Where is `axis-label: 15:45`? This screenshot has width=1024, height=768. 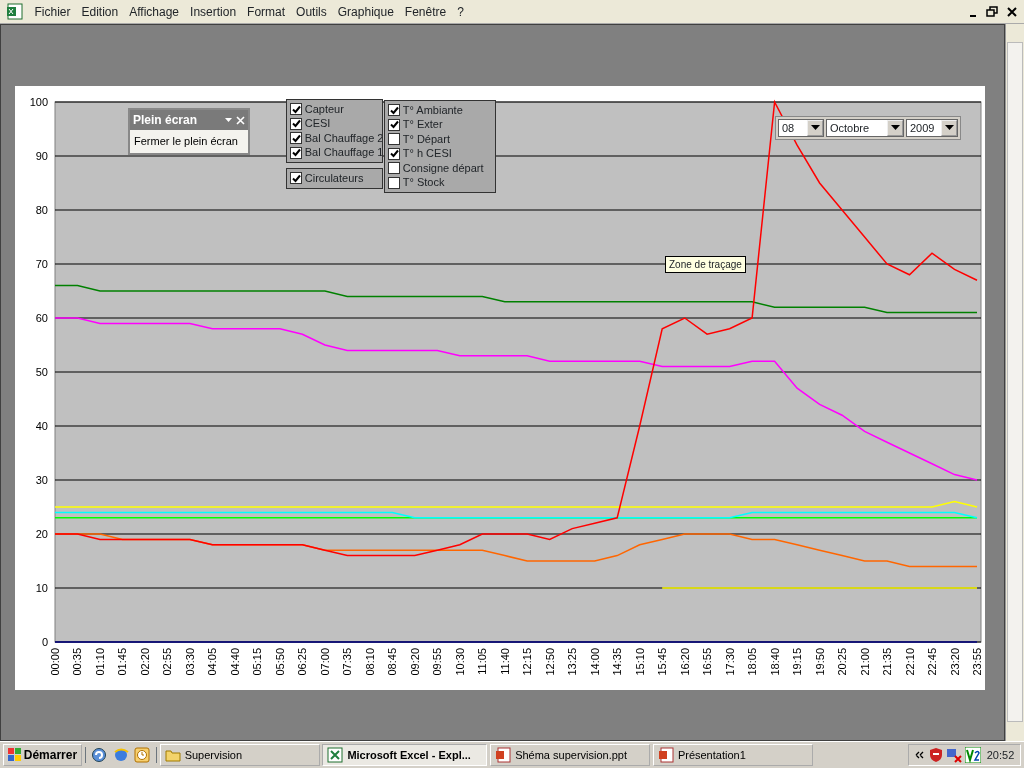 axis-label: 15:45 is located at coordinates (662, 662).